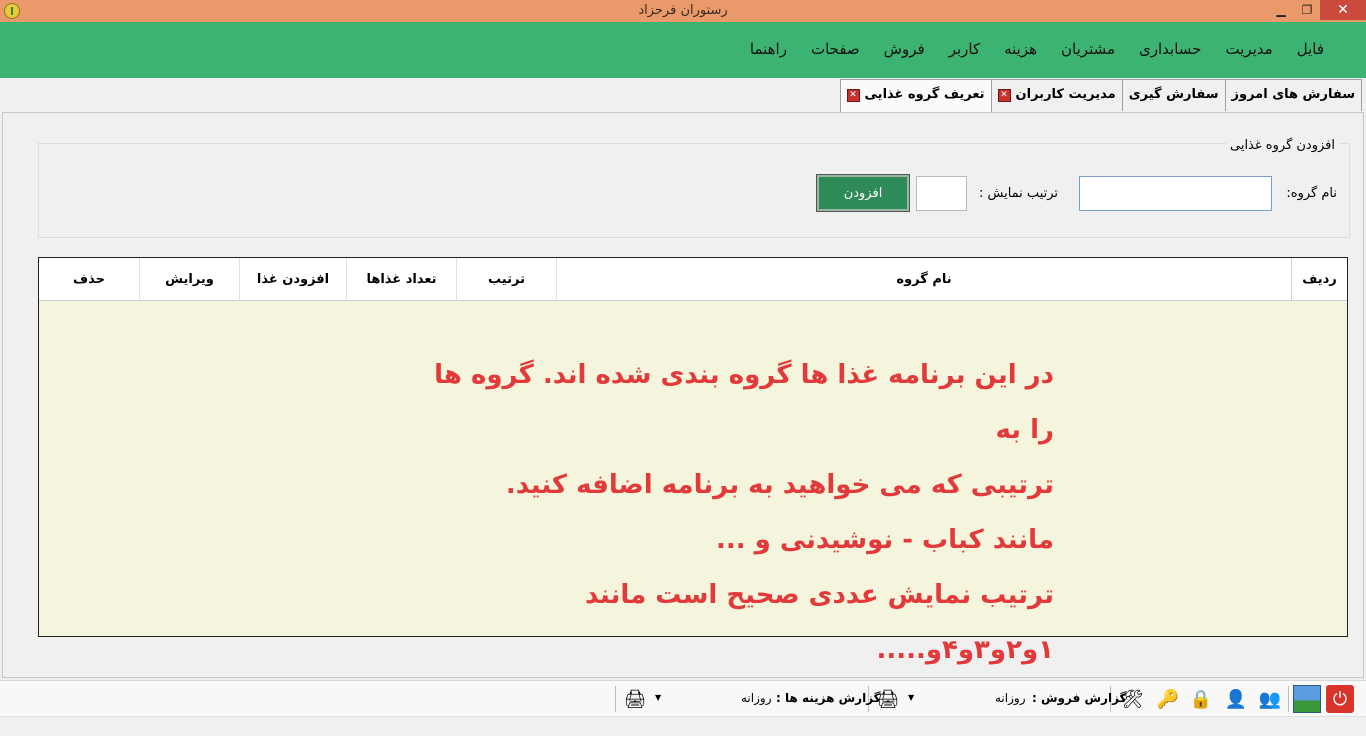 Image resolution: width=1366 pixels, height=736 pixels. What do you see at coordinates (941, 193) in the screenshot?
I see `display-order-input` at bounding box center [941, 193].